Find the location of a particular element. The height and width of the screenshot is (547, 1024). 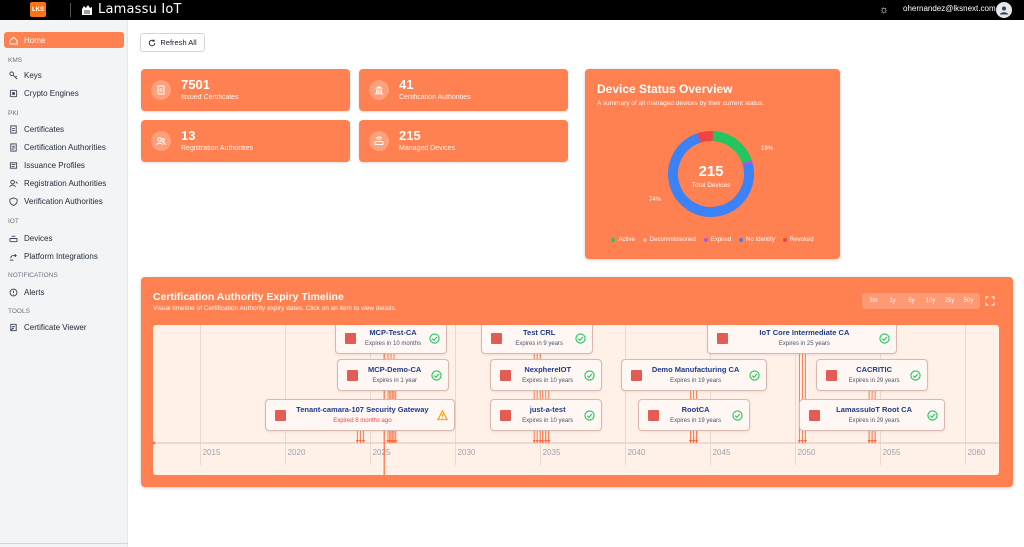

sidebar-item-keys: Keys is located at coordinates (64, 75).